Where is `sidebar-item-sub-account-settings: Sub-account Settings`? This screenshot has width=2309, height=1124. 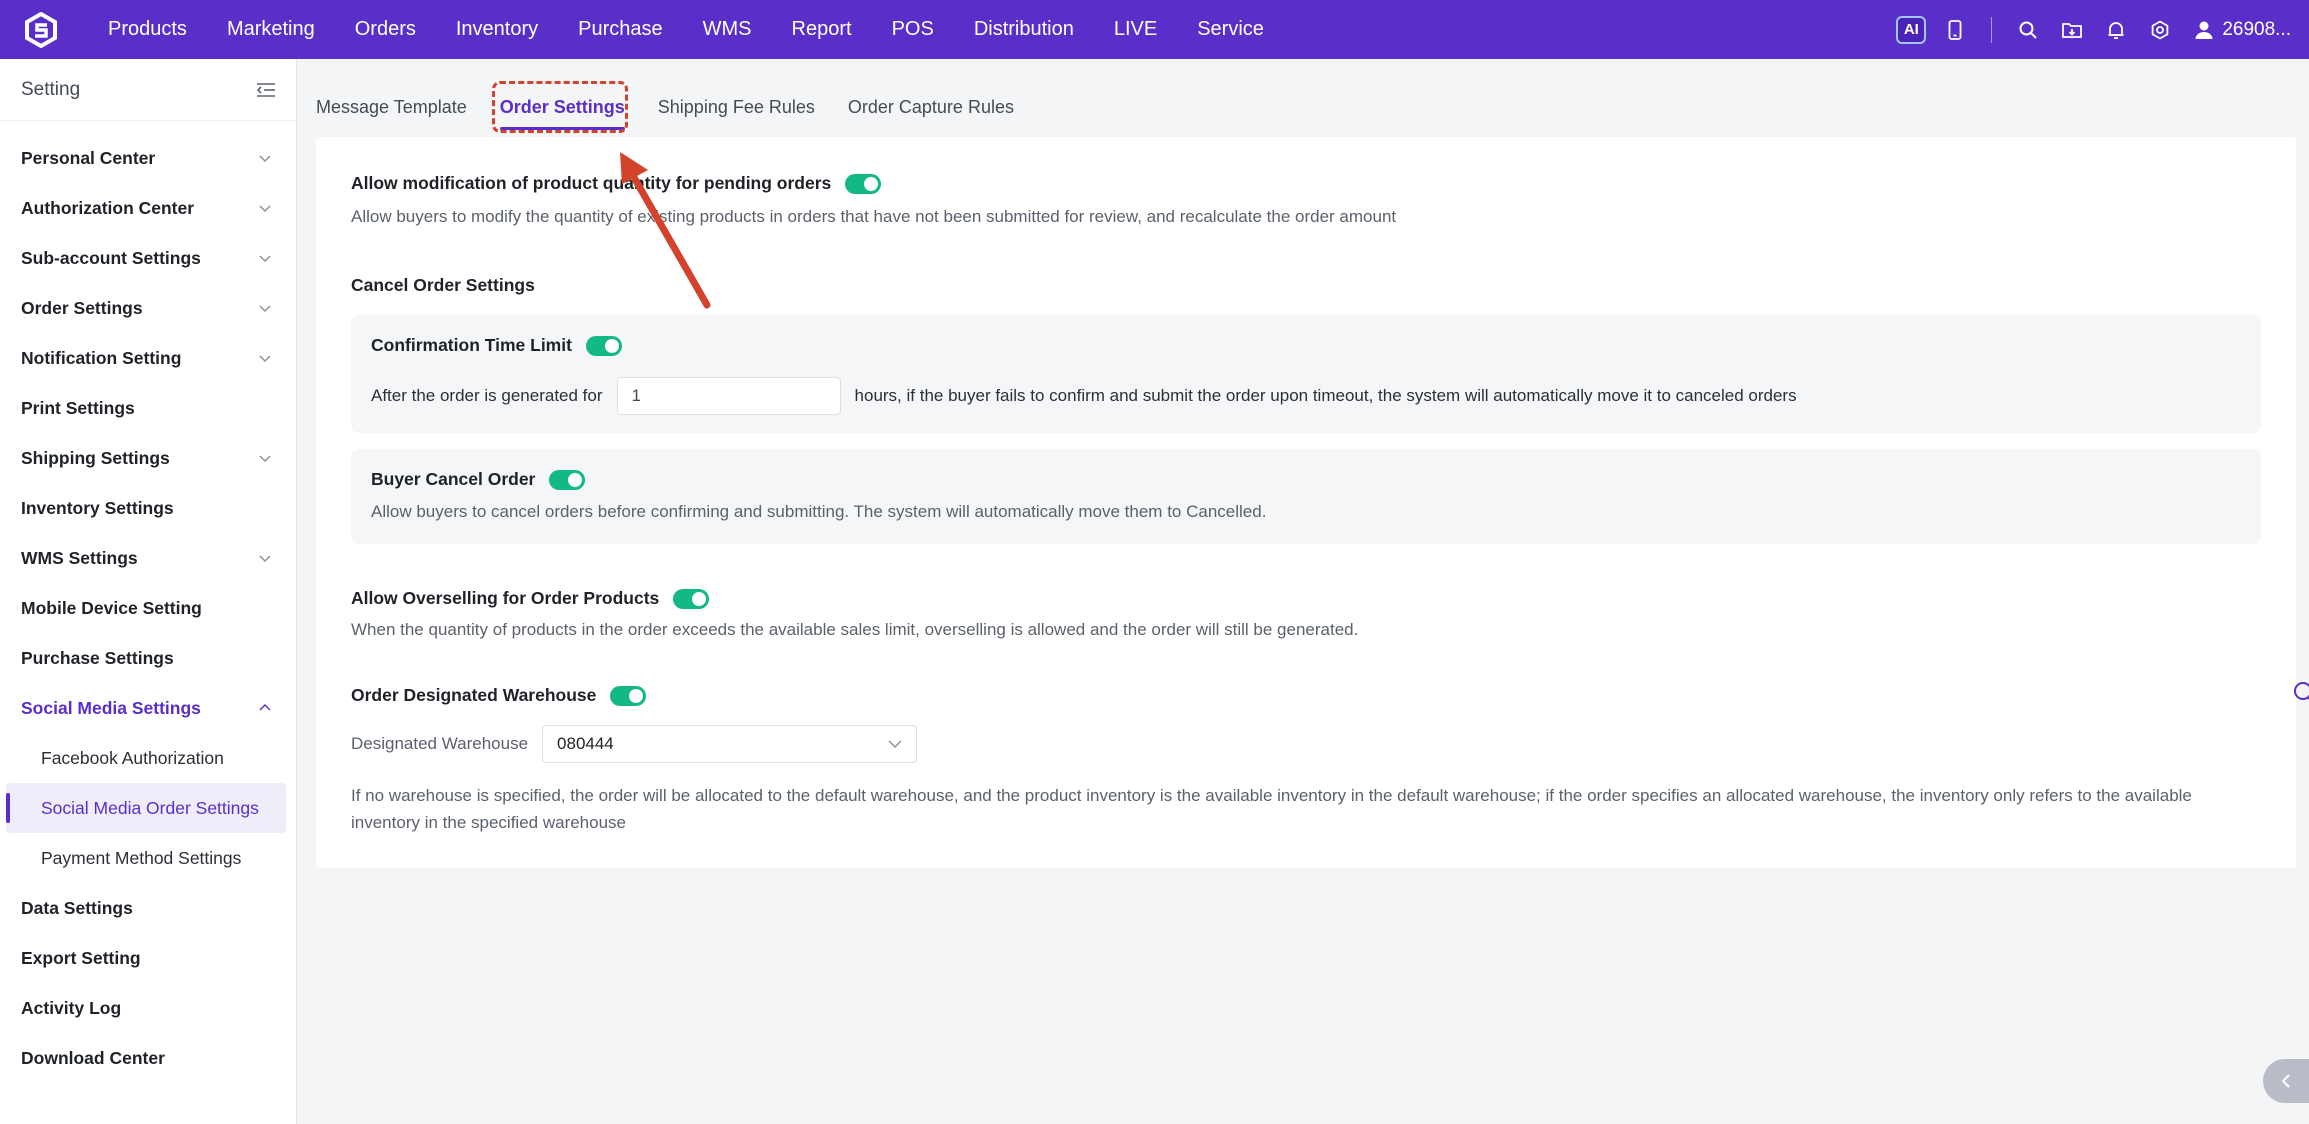 sidebar-item-sub-account-settings: Sub-account Settings is located at coordinates (148, 258).